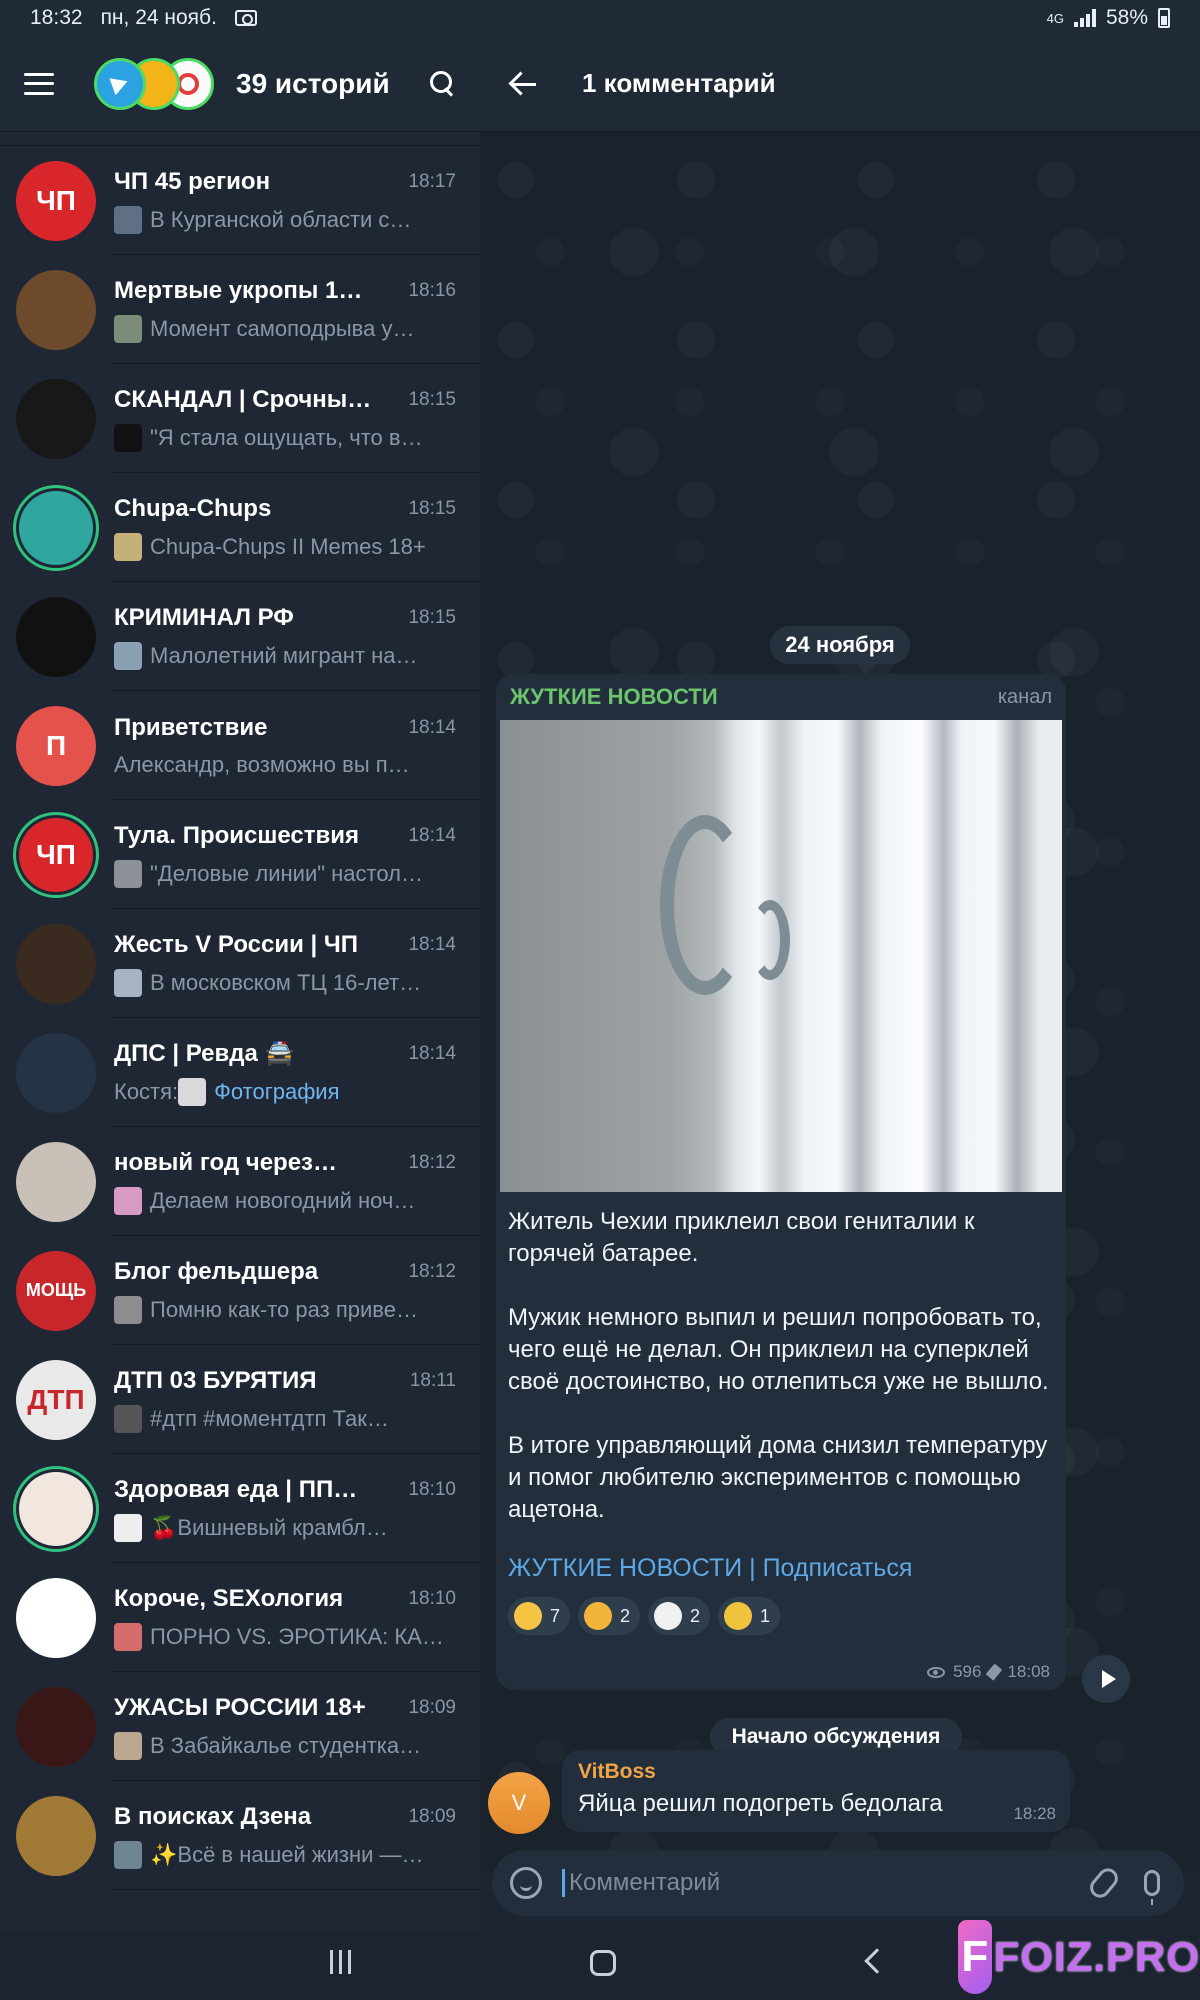 The width and height of the screenshot is (1200, 2000). I want to click on chat-list-header: 39 историй, so click(240, 84).